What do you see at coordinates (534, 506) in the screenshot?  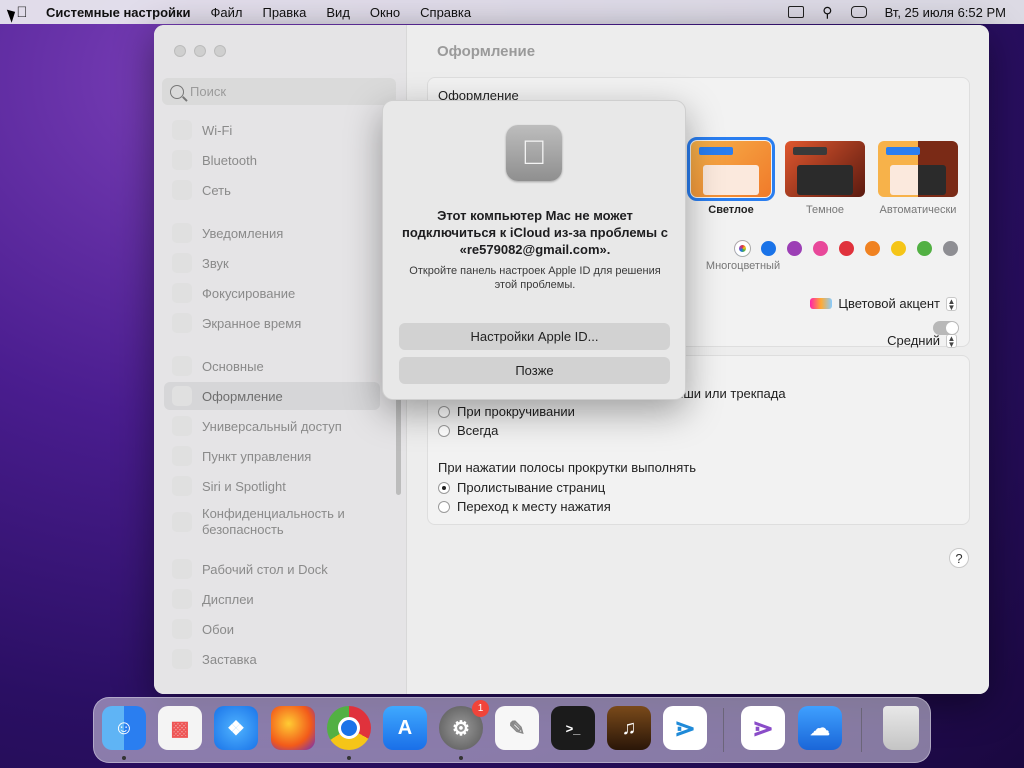 I see `click-option-label: Переход к месту нажатия` at bounding box center [534, 506].